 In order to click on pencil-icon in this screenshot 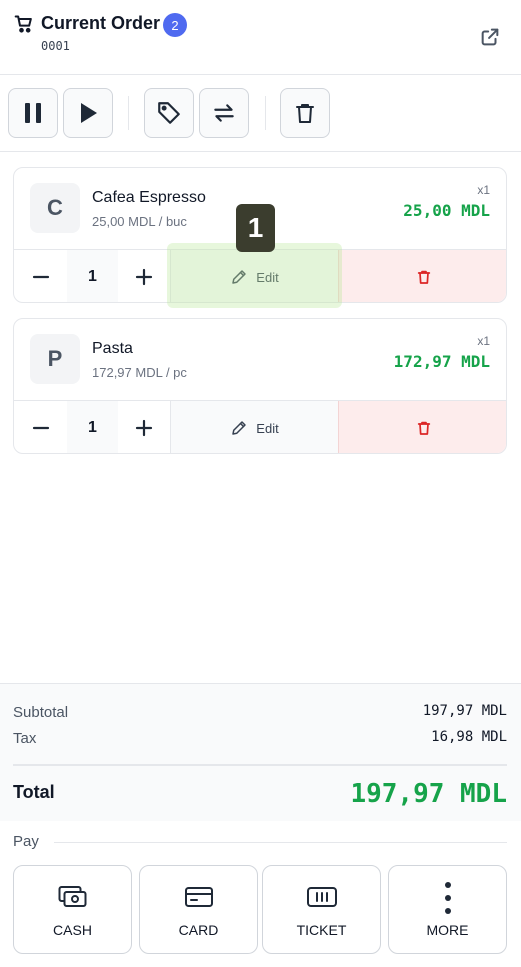, I will do `click(239, 428)`.